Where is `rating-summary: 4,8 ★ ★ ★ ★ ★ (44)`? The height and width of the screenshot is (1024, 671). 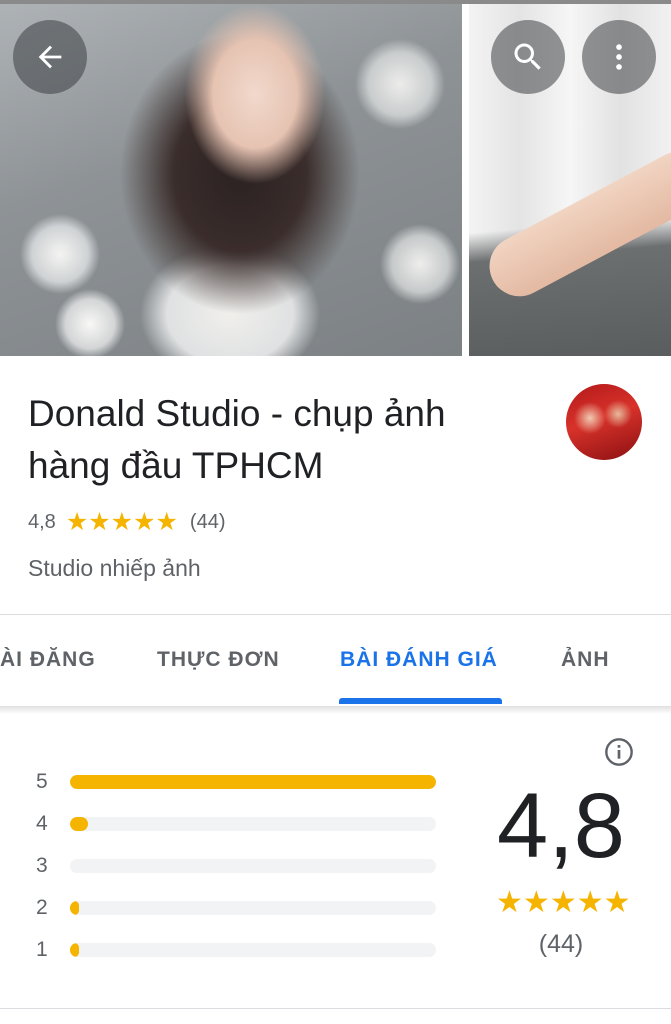 rating-summary: 4,8 ★ ★ ★ ★ ★ (44) is located at coordinates (127, 522).